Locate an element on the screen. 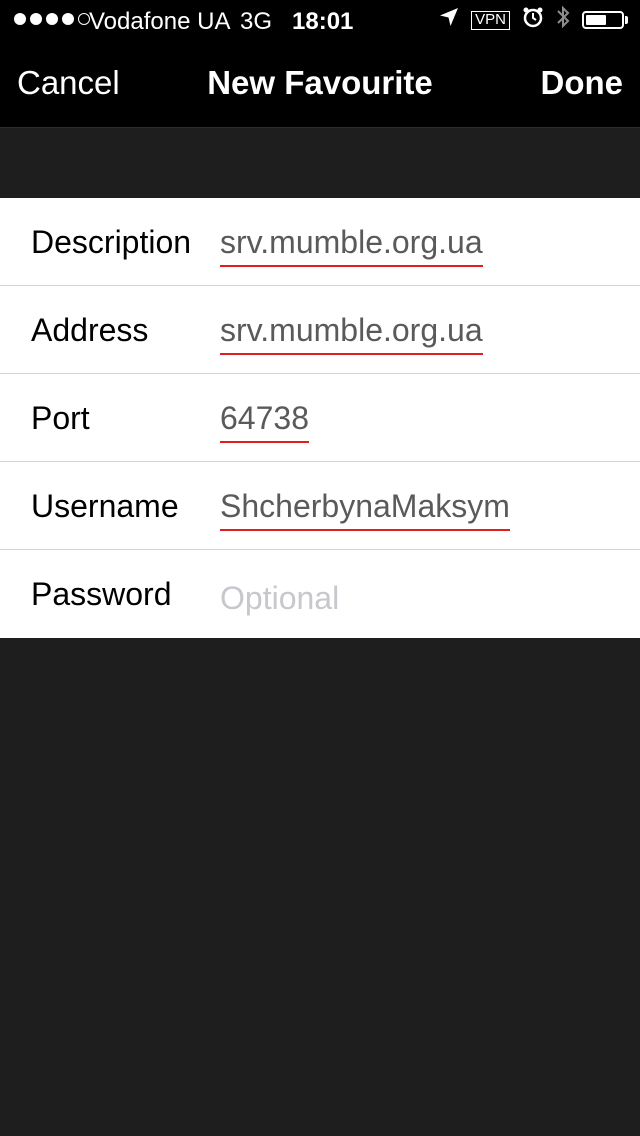  password-label: Password is located at coordinates (101, 594).